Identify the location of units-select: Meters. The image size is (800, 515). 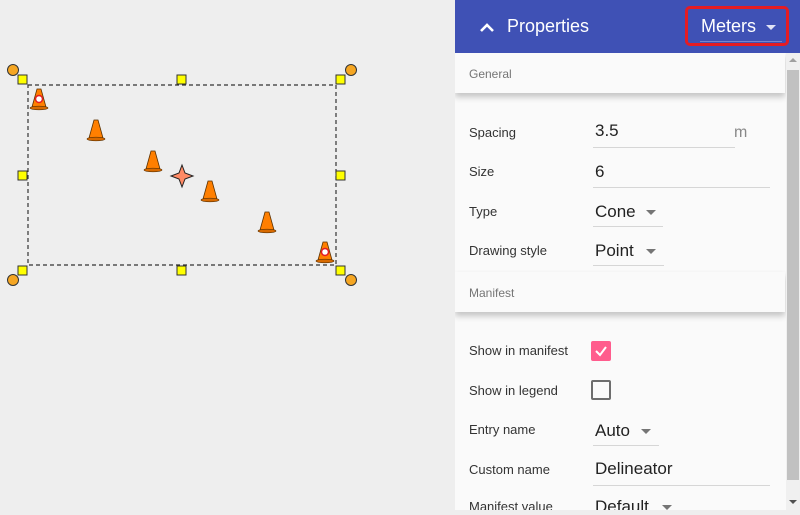
(737, 26).